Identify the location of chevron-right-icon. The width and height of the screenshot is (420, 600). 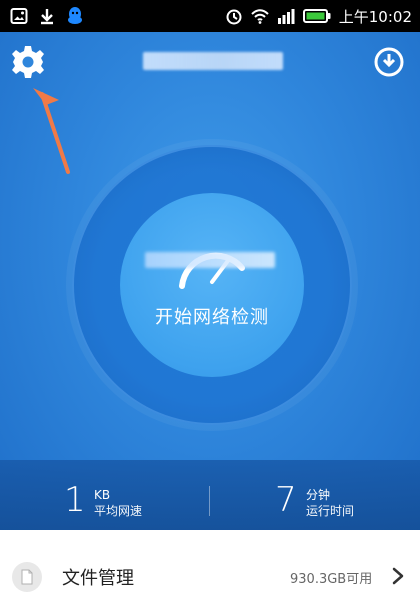
(398, 576).